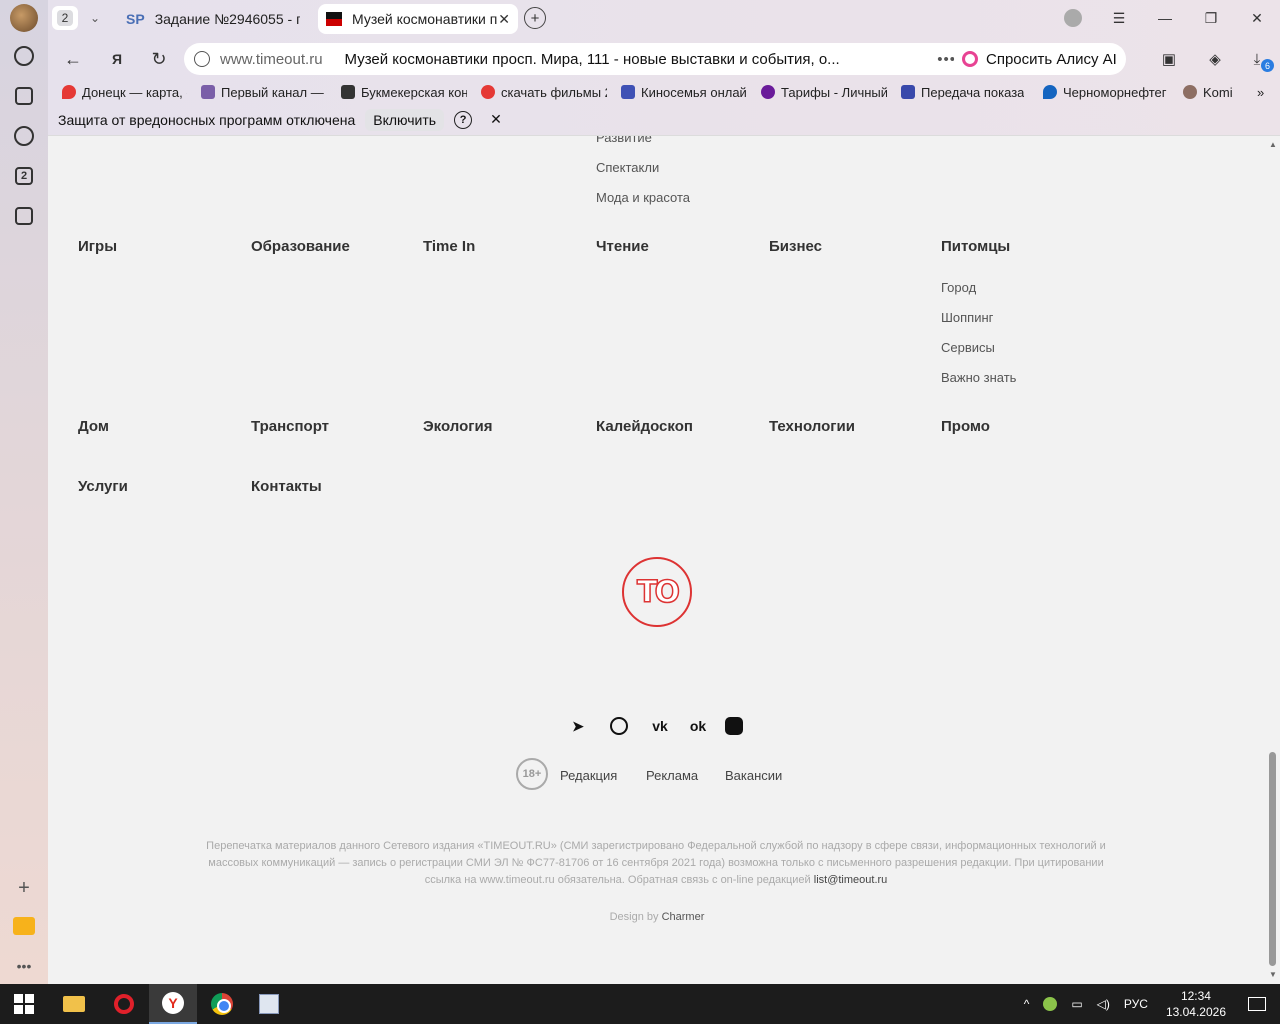 This screenshot has width=1280, height=1024. I want to click on editorial-link: Редакция, so click(588, 775).